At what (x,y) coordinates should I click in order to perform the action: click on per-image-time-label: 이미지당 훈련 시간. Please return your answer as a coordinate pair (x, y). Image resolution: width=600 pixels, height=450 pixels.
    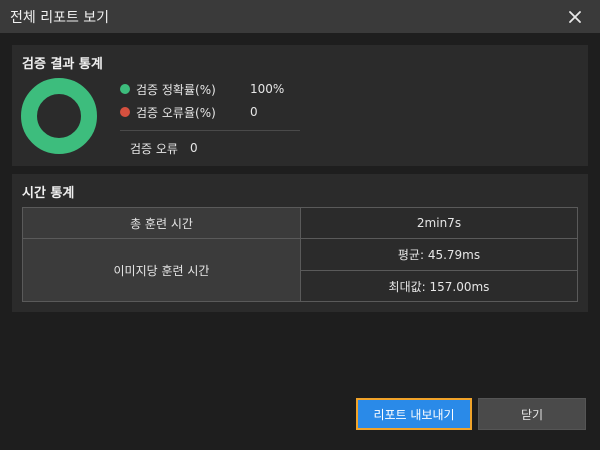
    Looking at the image, I should click on (161, 270).